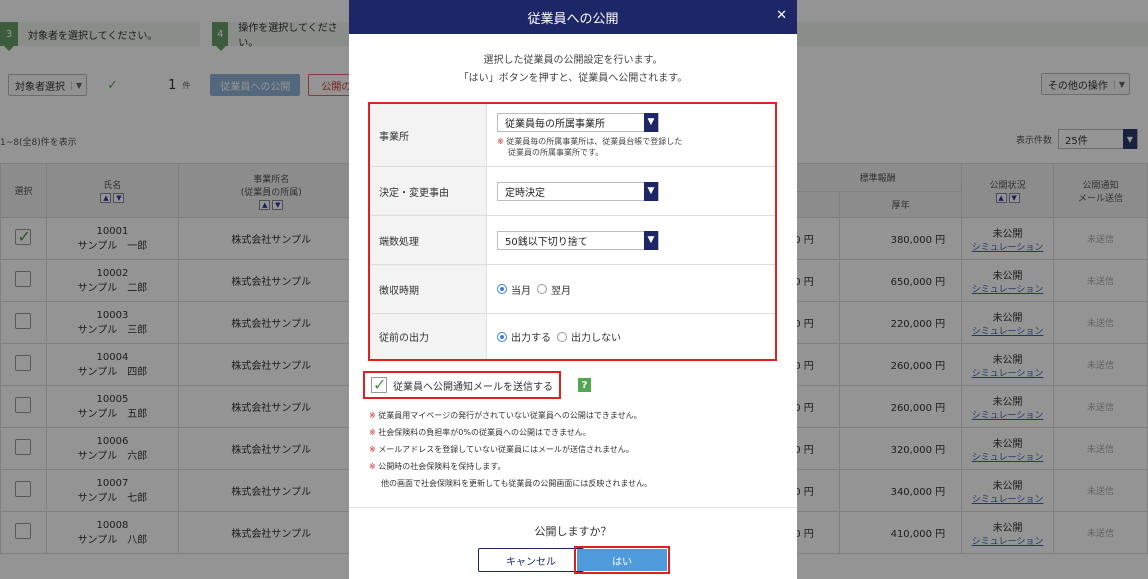 Image resolution: width=1148 pixels, height=579 pixels. What do you see at coordinates (573, 78) in the screenshot?
I see `intro-line-2: 「はい」ボタンを押すと、従業員へ公開されます。` at bounding box center [573, 78].